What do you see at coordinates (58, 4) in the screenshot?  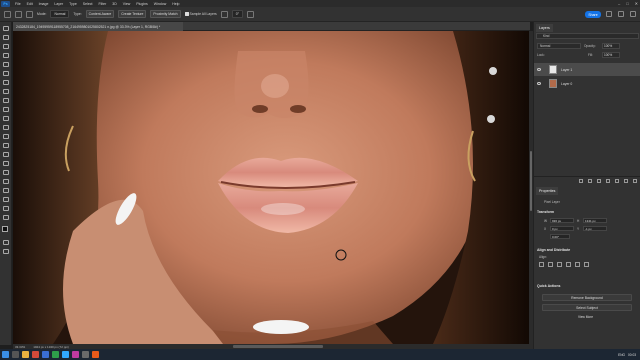 I see `menu-layer: Layer` at bounding box center [58, 4].